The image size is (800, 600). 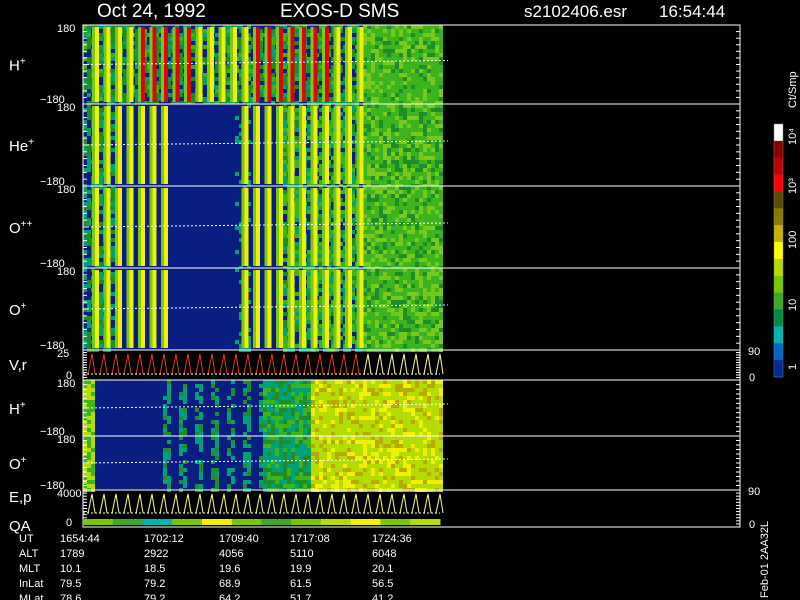 What do you see at coordinates (391, 364) in the screenshot?
I see `trace-segment` at bounding box center [391, 364].